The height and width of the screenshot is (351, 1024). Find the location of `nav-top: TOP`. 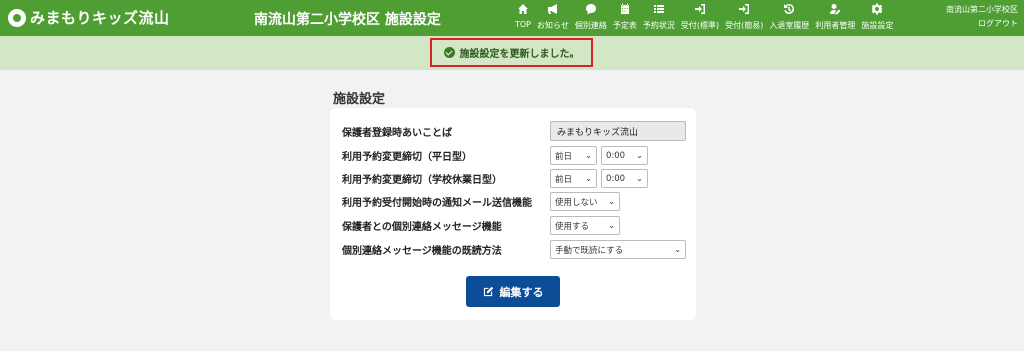

nav-top: TOP is located at coordinates (523, 18).